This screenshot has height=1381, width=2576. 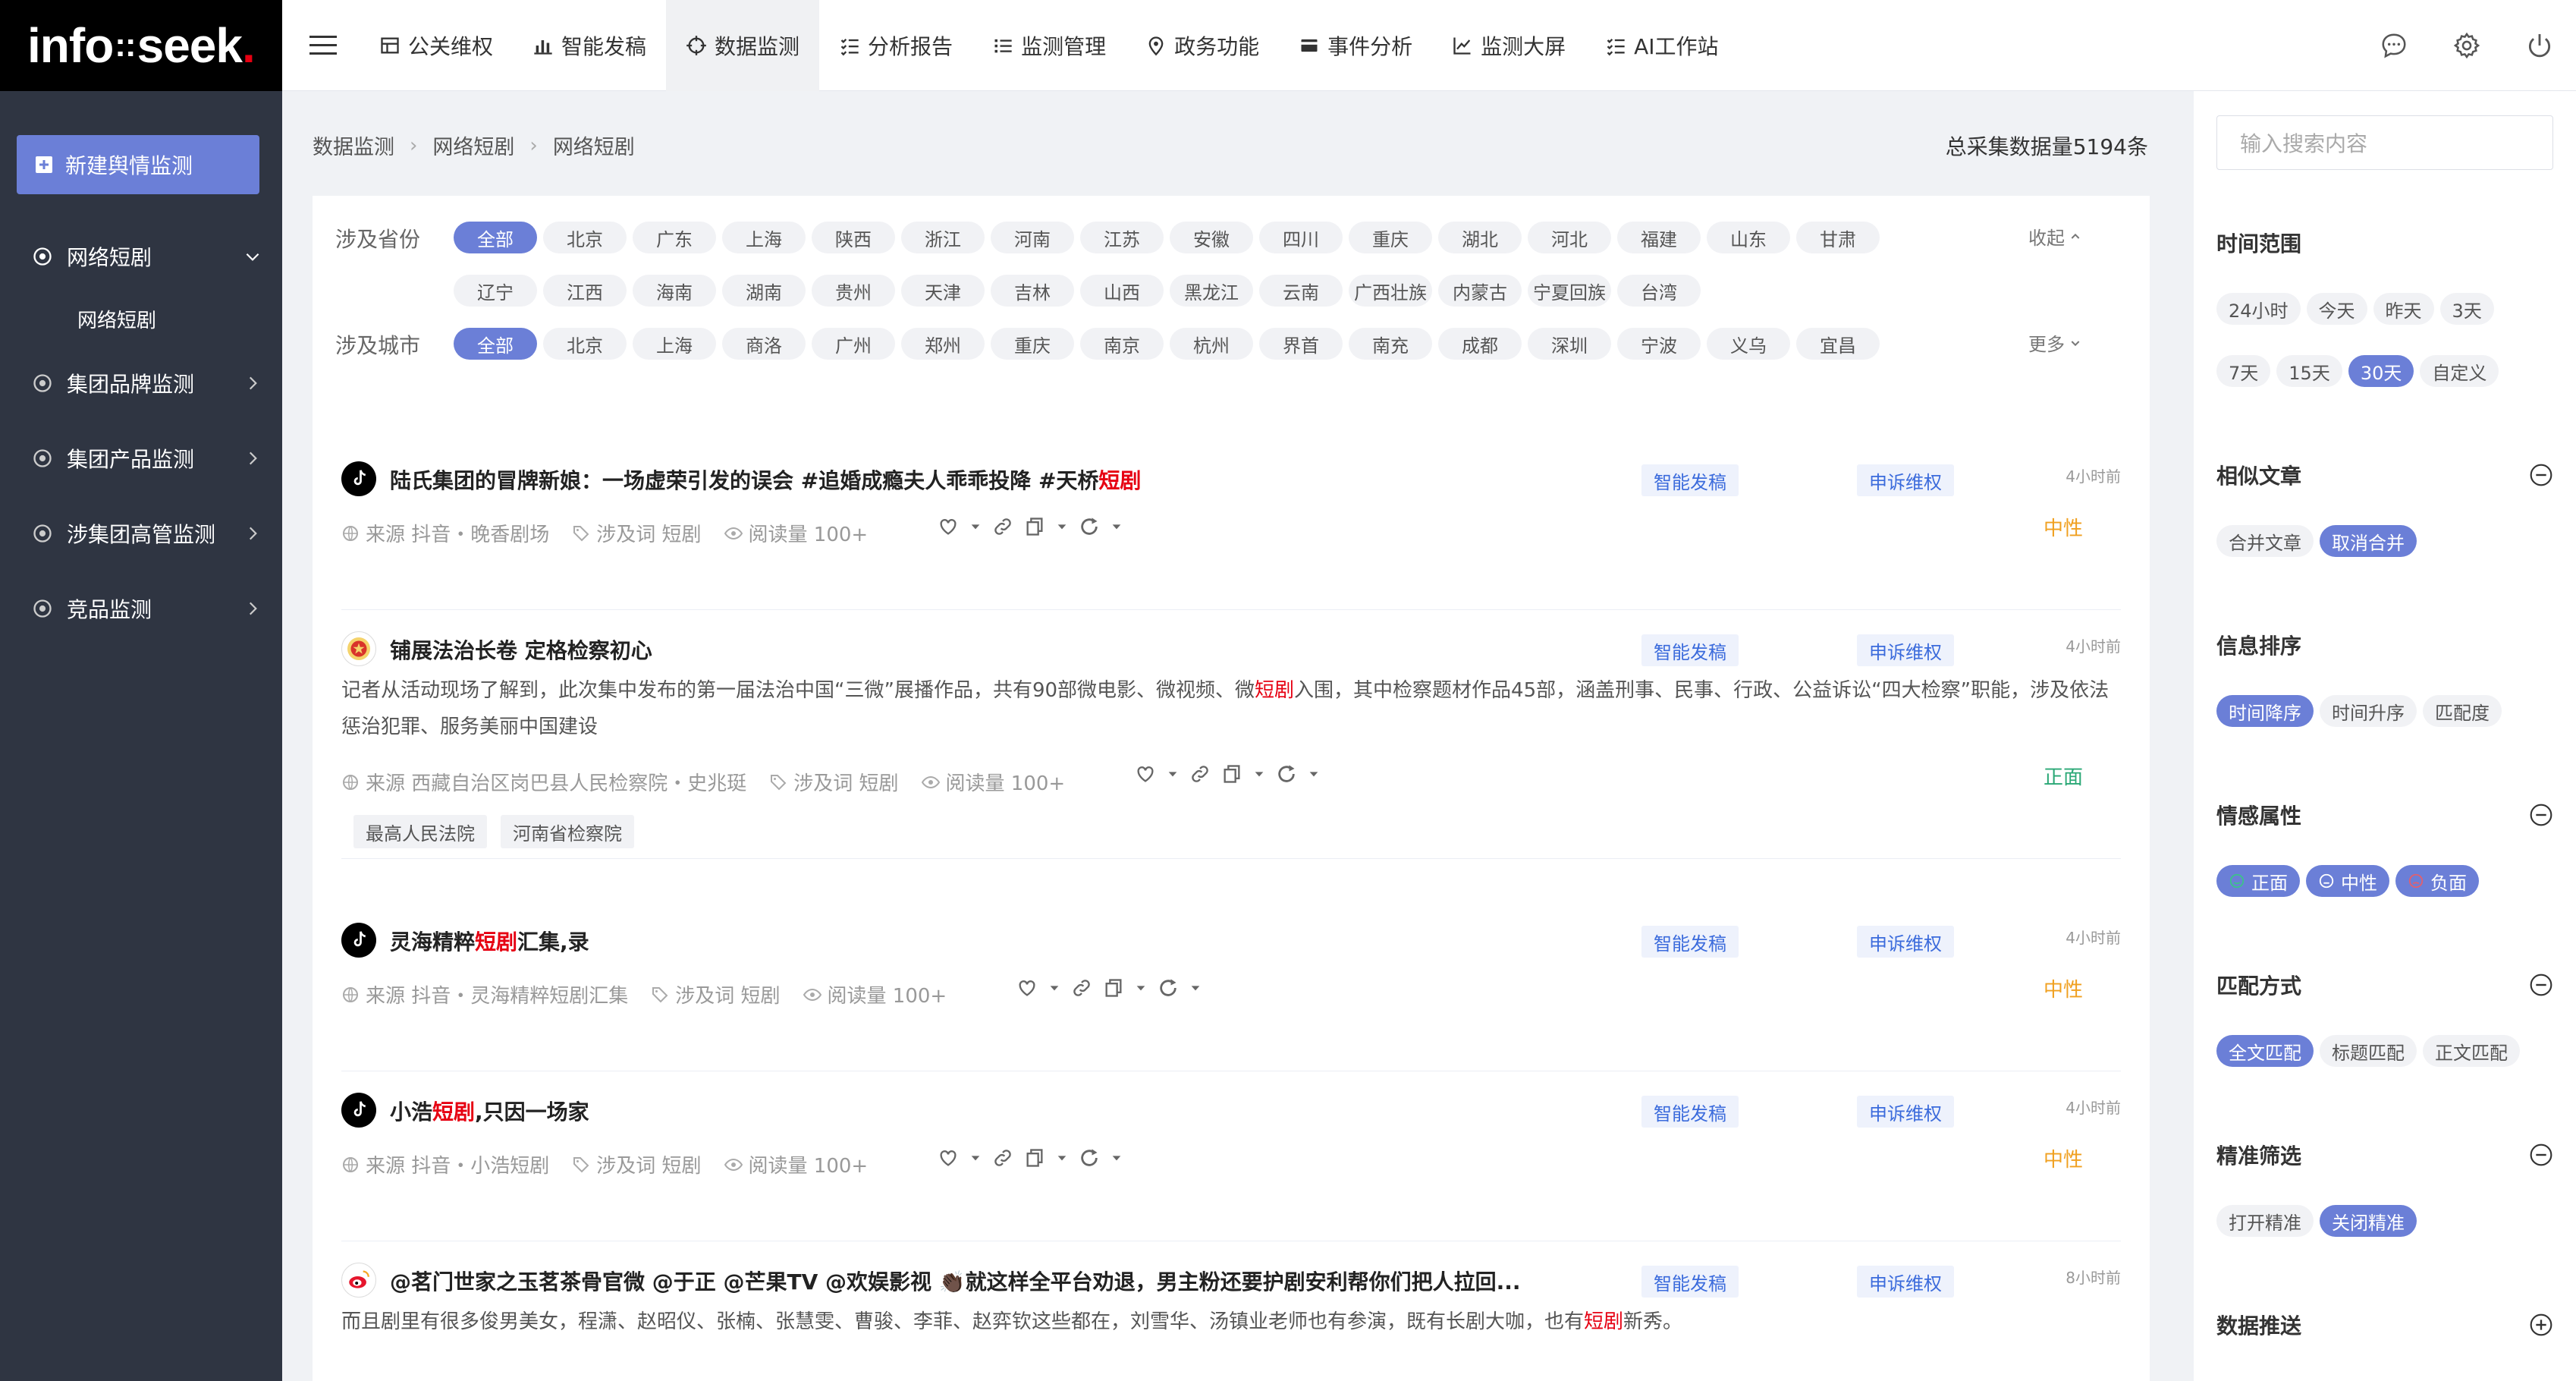 I want to click on city-tag: 上海, so click(x=674, y=344).